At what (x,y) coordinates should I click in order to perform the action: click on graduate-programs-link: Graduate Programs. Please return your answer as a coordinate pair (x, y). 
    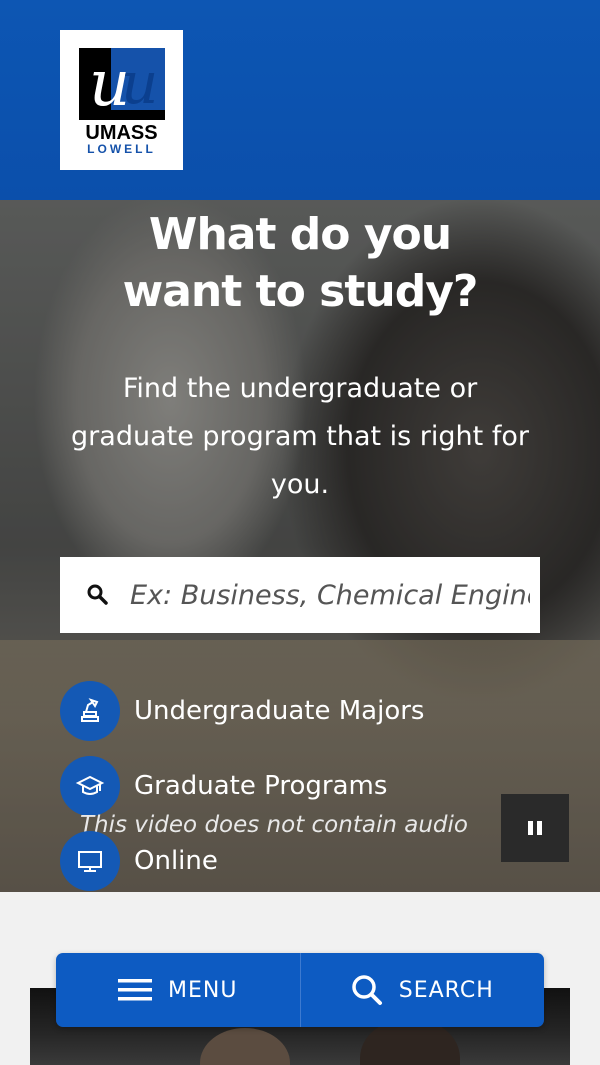
    Looking at the image, I should click on (223, 786).